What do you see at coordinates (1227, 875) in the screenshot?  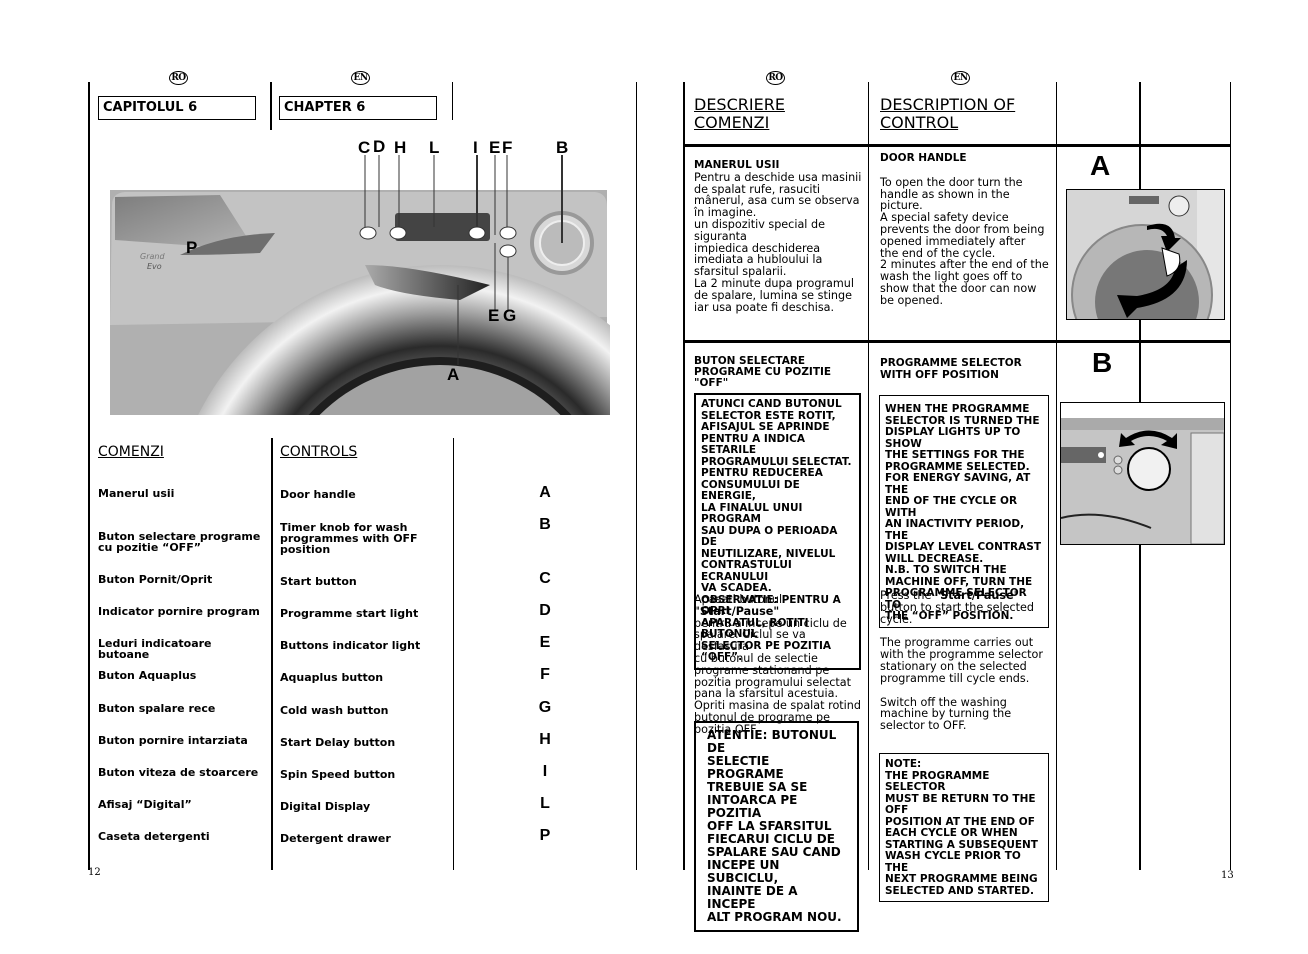 I see `page-number-right: 13` at bounding box center [1227, 875].